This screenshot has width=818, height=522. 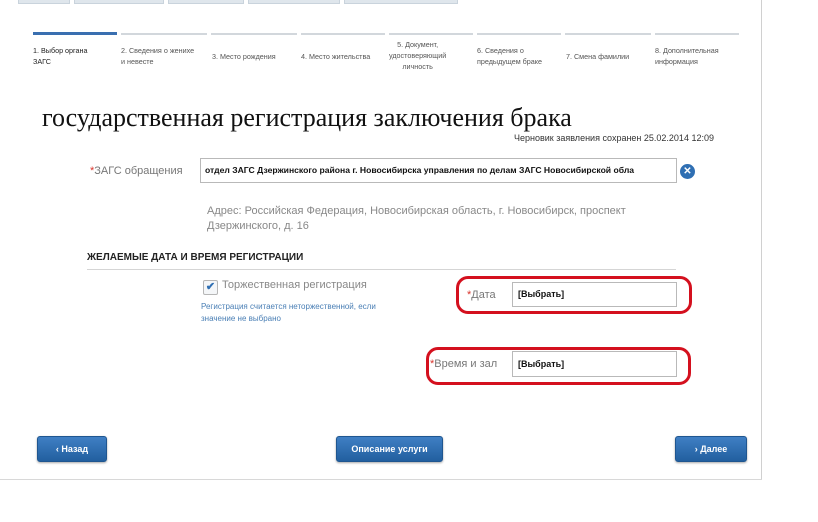 I want to click on step-8: 8. Дополнительная информация, so click(x=687, y=56).